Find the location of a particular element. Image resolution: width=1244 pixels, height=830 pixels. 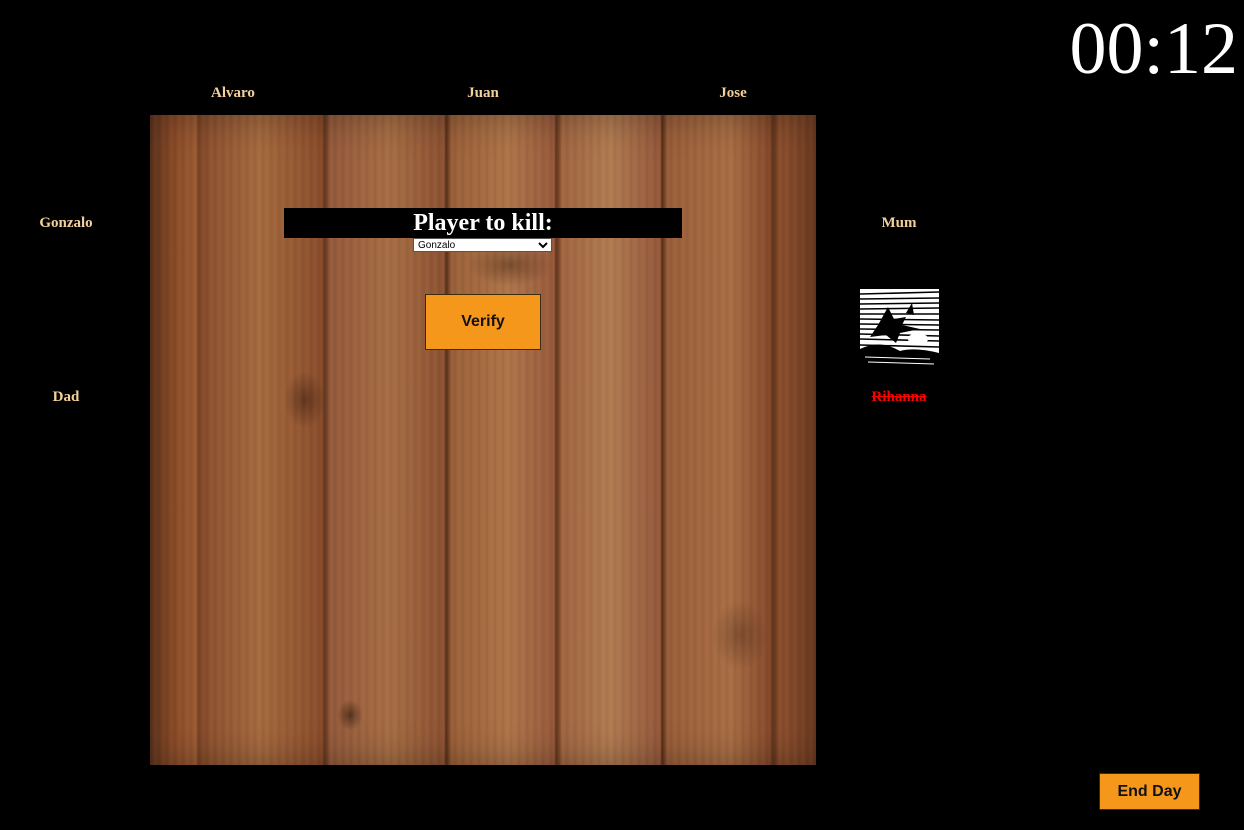

end-day-button: End Day is located at coordinates (1149, 791).